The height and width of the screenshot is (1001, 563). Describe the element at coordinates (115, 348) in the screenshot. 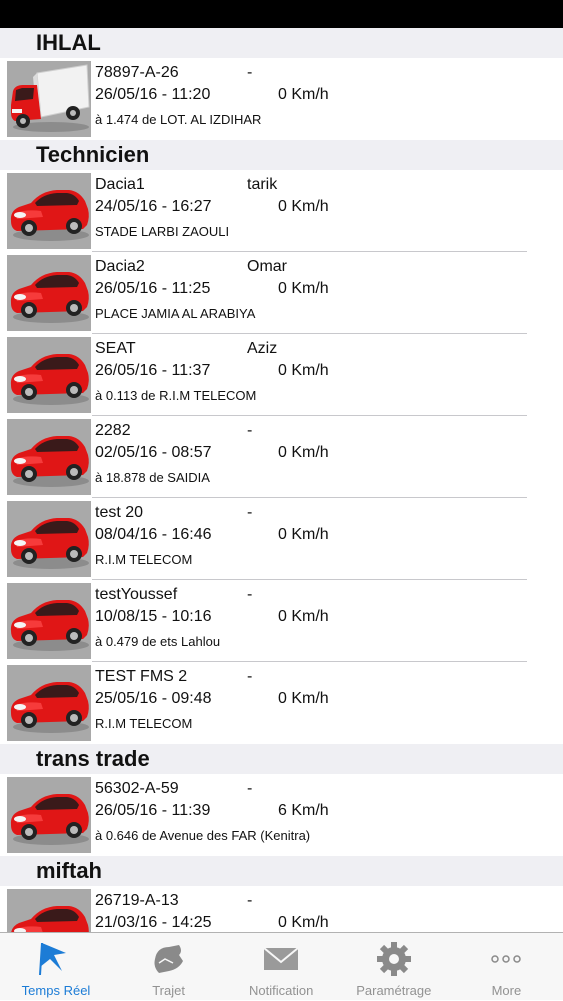

I see `vehicle-name: SEAT` at that location.